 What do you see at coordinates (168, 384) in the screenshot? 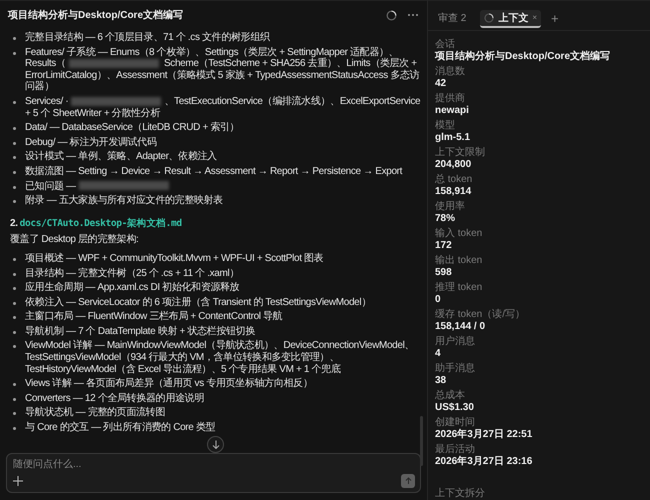
I see `list-item-text: Views 详解 — 各页面布局差异（通用页 vs 专用页坐标轴方向相反）` at bounding box center [168, 384].